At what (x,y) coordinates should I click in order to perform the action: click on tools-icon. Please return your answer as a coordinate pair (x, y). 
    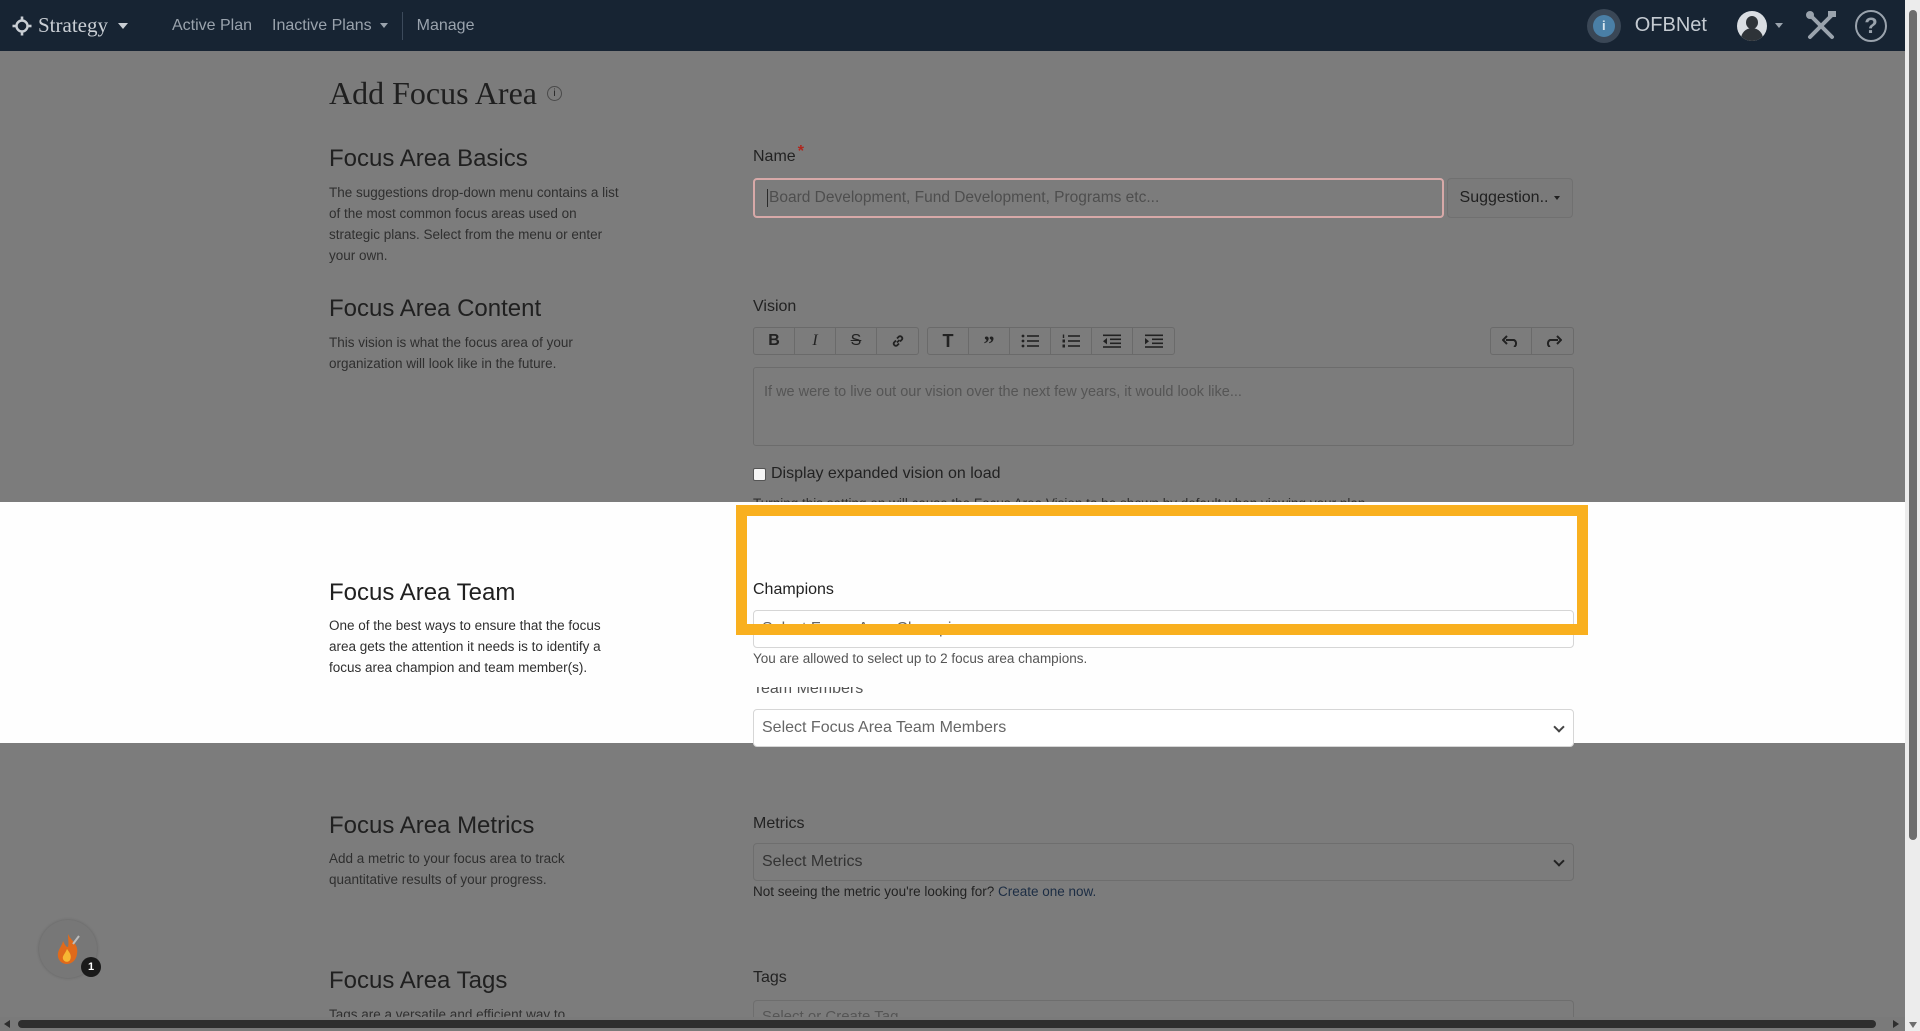
    Looking at the image, I should click on (1821, 26).